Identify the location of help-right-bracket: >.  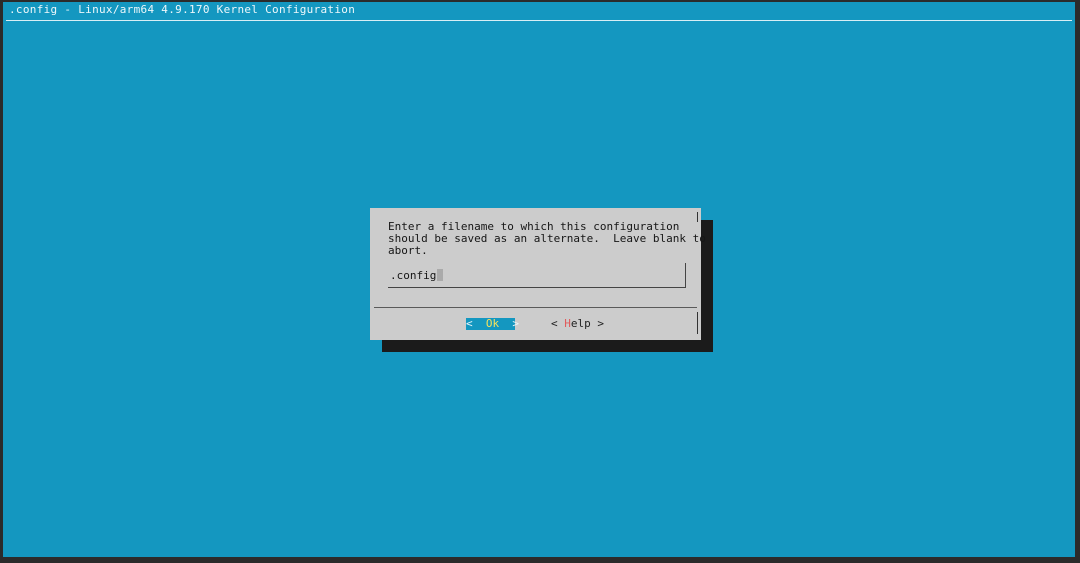
(600, 323).